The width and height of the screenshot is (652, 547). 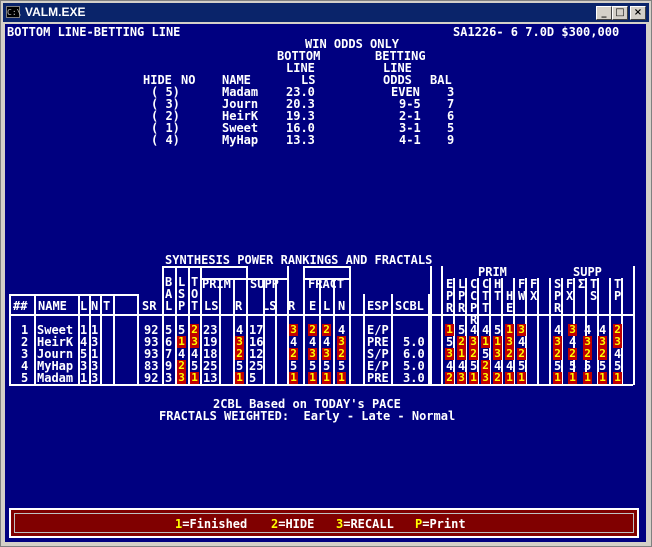 What do you see at coordinates (582, 284) in the screenshot?
I see `col-header-ssig: Σ` at bounding box center [582, 284].